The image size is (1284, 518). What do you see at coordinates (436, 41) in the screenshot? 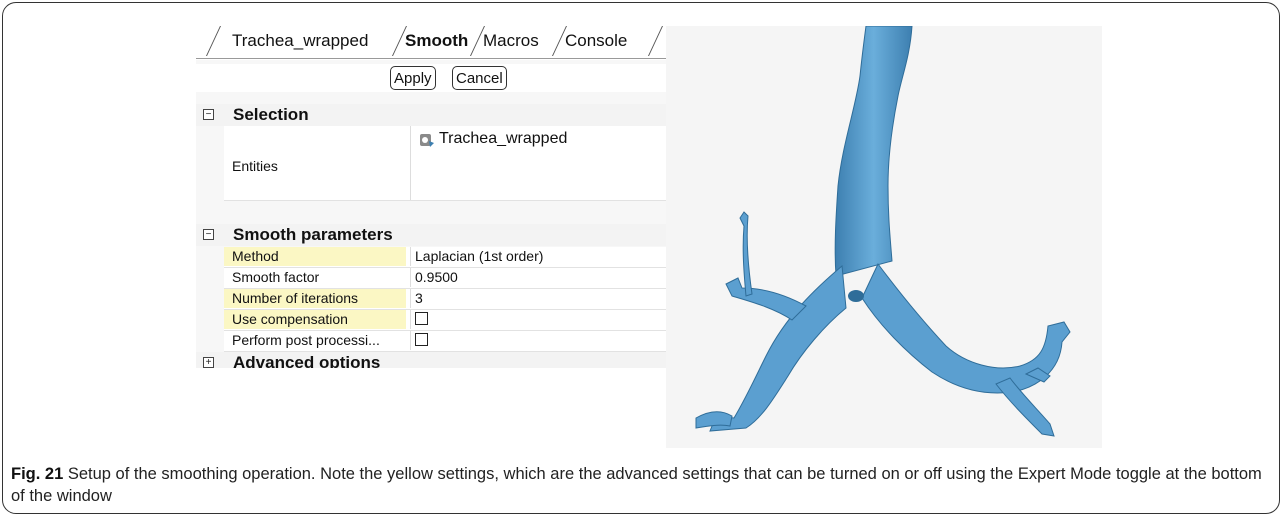
I see `tab-smooth: Smooth` at bounding box center [436, 41].